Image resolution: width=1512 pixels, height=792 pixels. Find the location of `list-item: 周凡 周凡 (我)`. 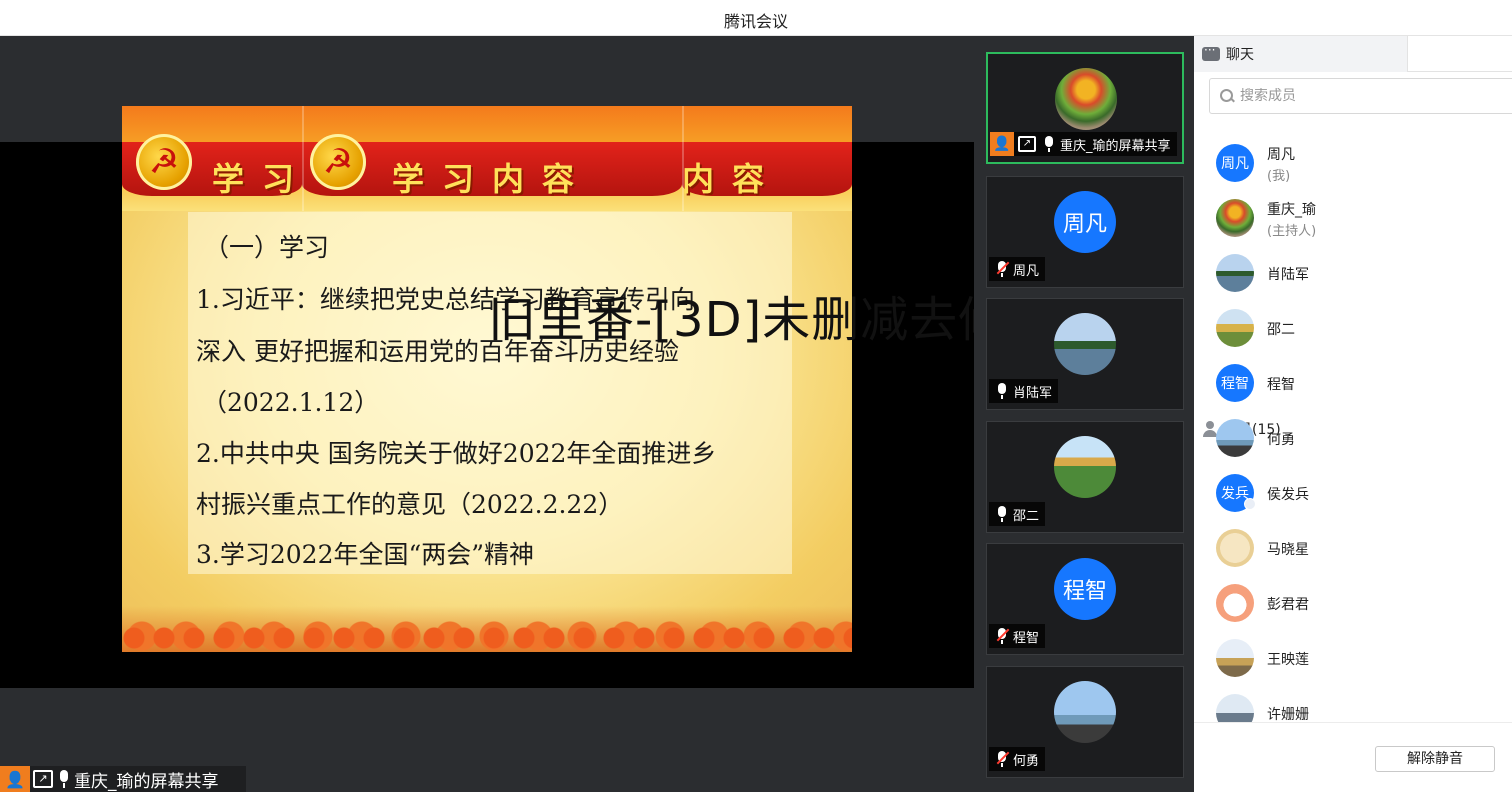

list-item: 周凡 周凡 (我) is located at coordinates (1353, 163).